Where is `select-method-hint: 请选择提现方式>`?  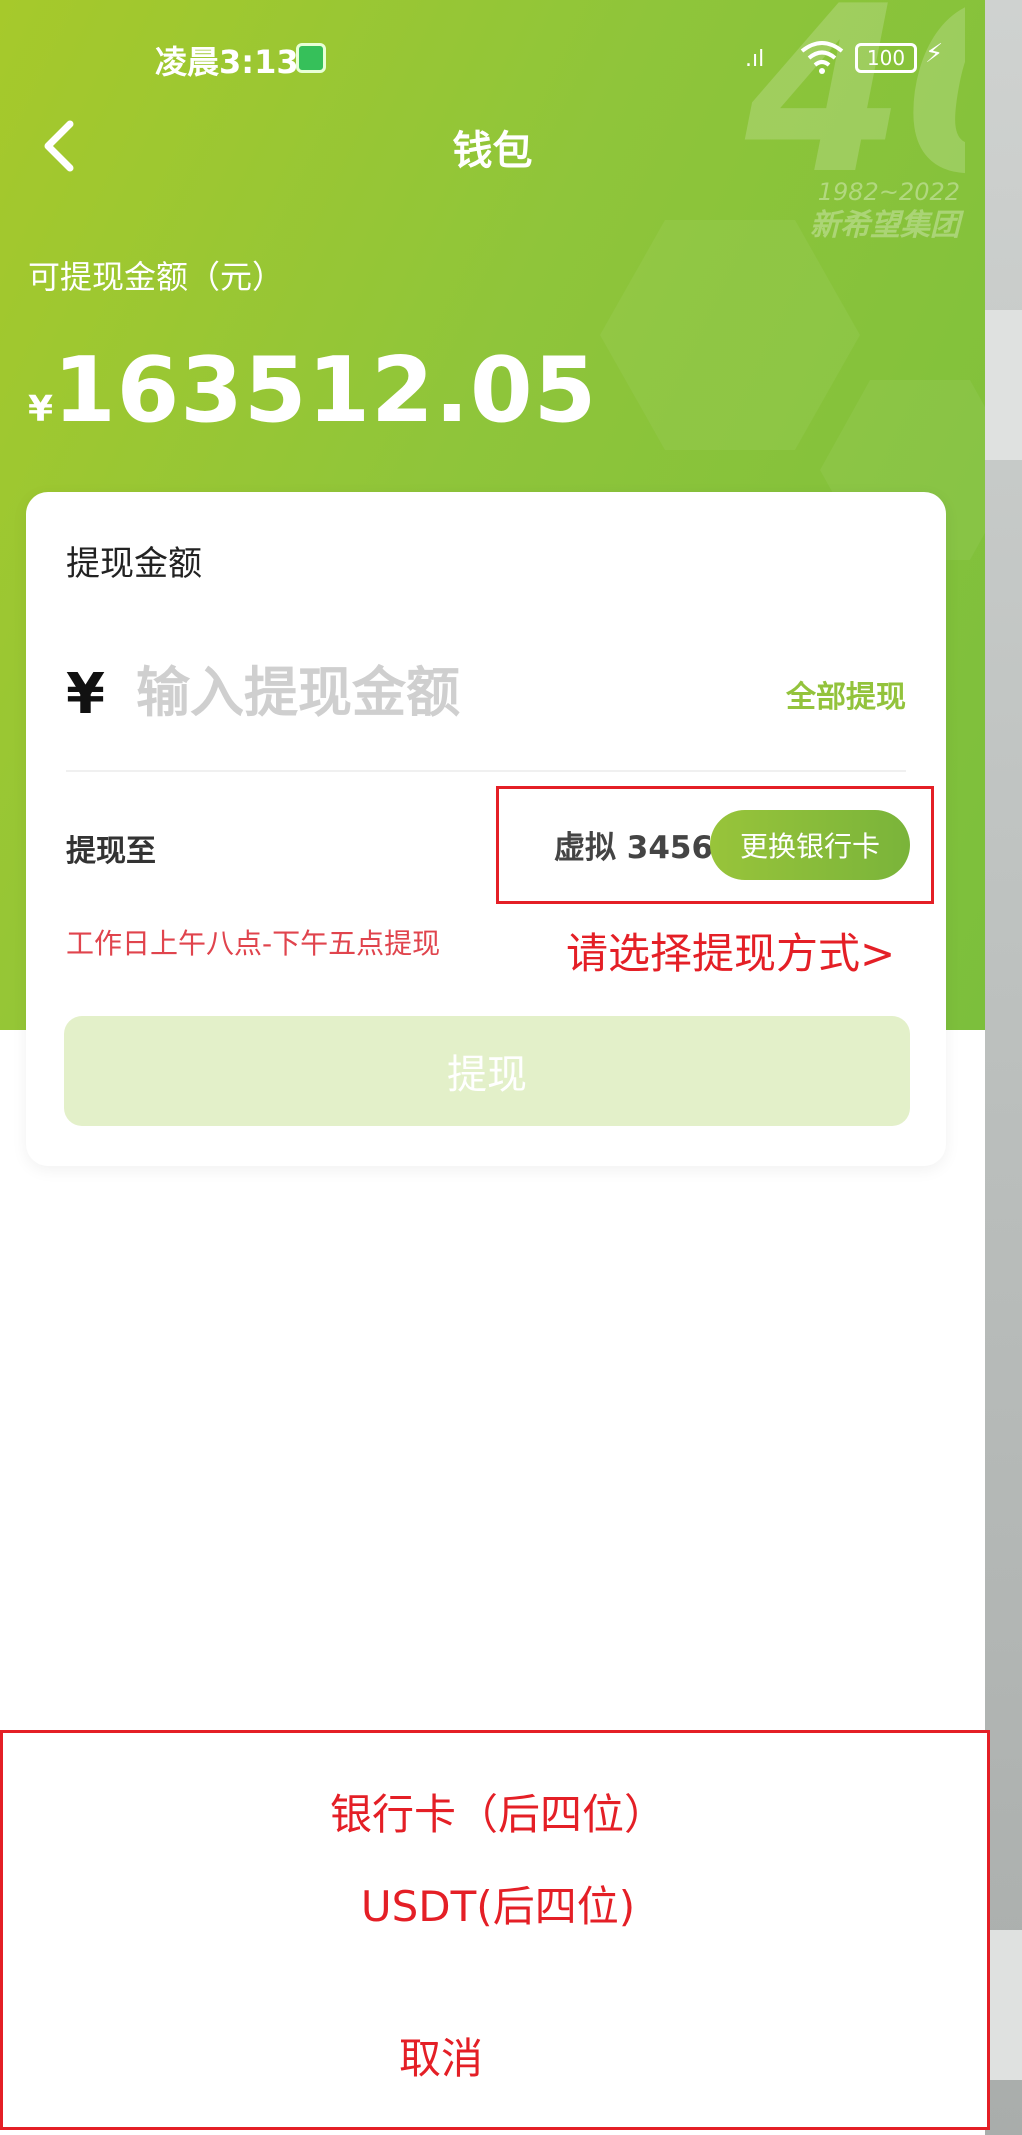 select-method-hint: 请选择提现方式> is located at coordinates (731, 953).